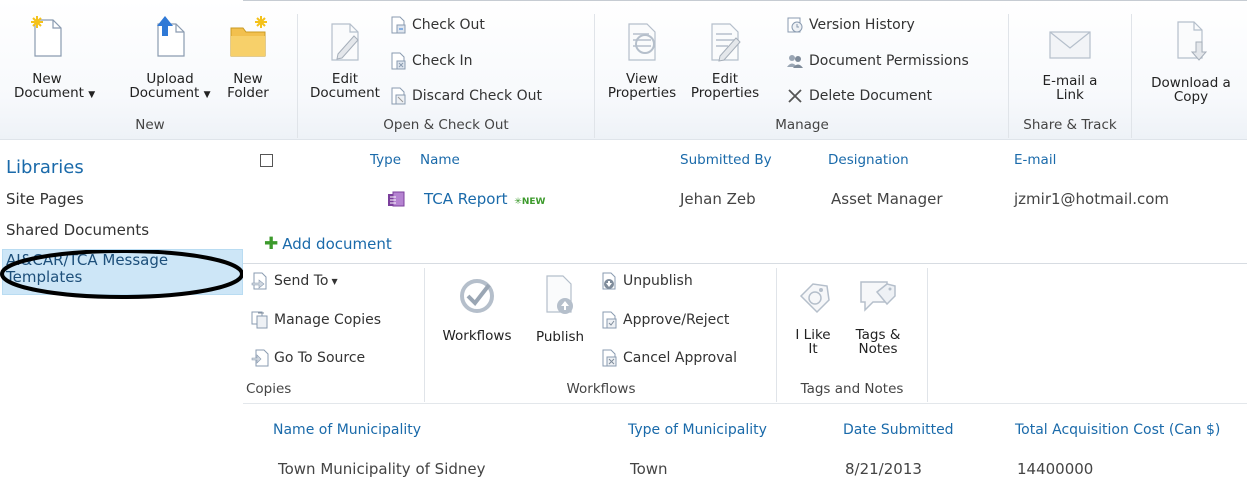 The width and height of the screenshot is (1247, 481). I want to click on approve-reject-button: Approve/Reject, so click(664, 320).